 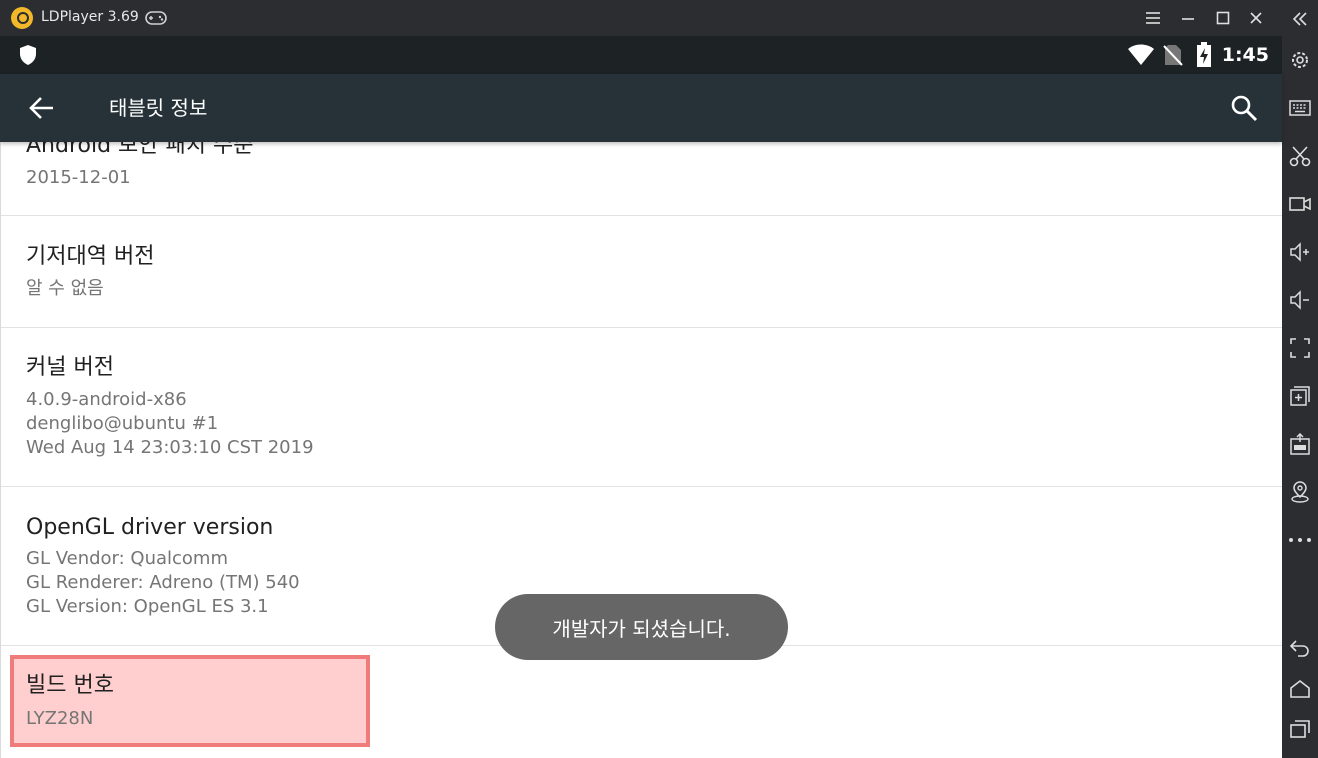 What do you see at coordinates (156, 18) in the screenshot?
I see `gamepad-icon` at bounding box center [156, 18].